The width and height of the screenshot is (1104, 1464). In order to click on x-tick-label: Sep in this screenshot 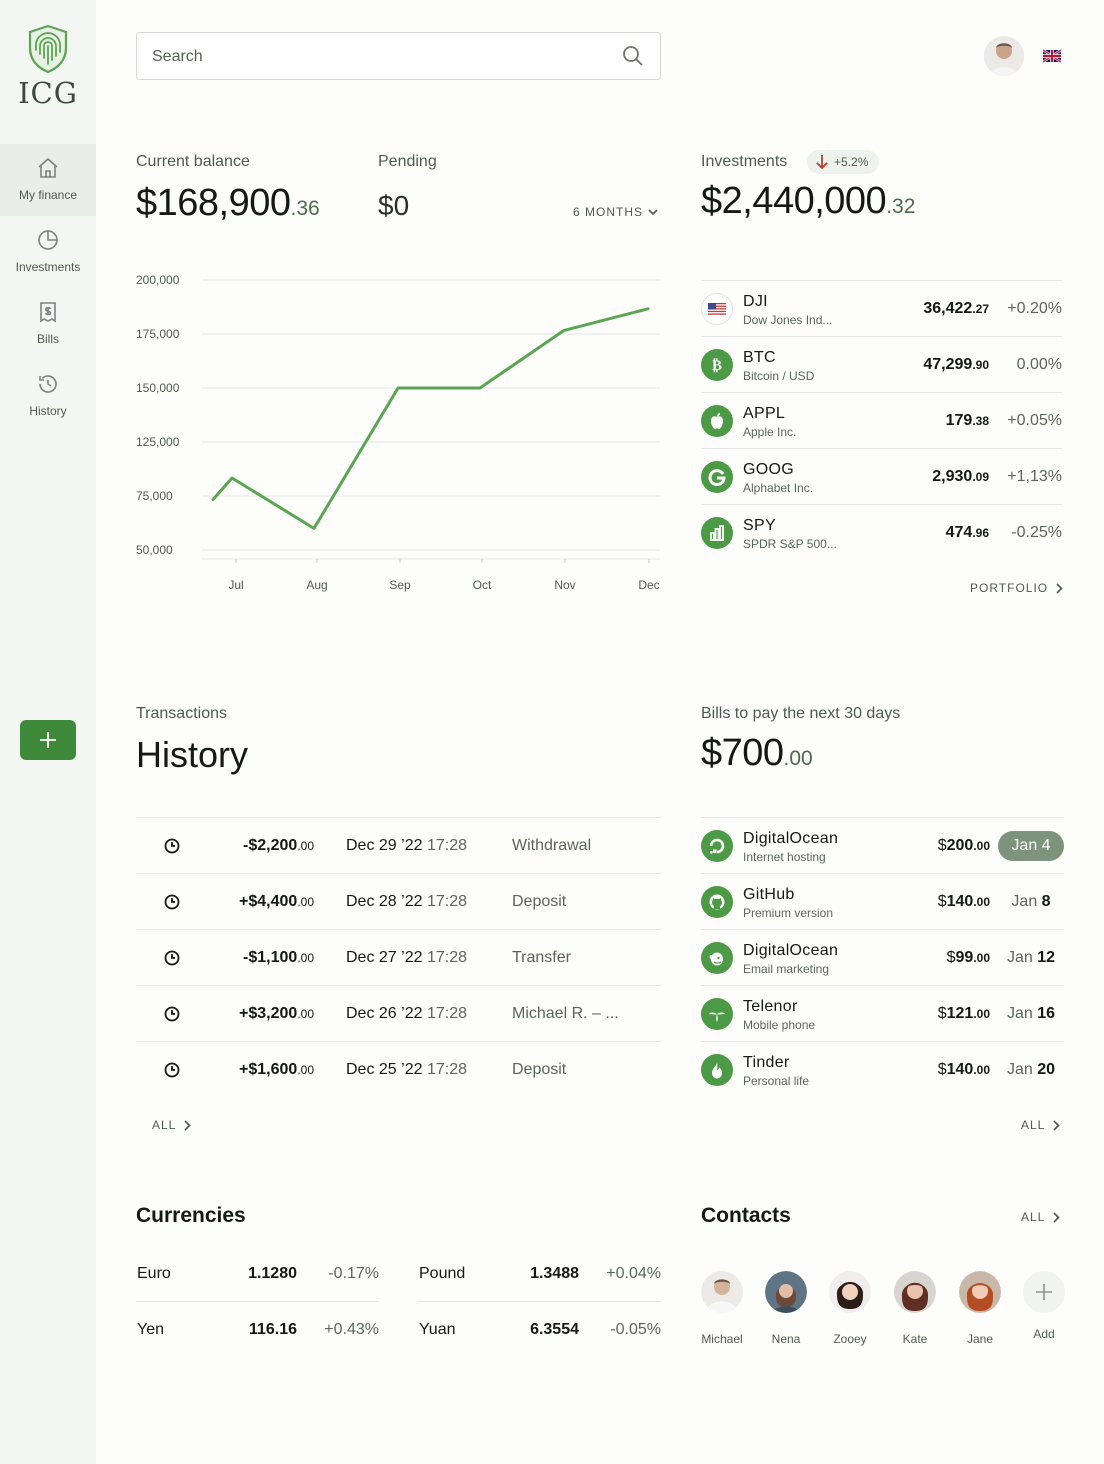, I will do `click(400, 585)`.